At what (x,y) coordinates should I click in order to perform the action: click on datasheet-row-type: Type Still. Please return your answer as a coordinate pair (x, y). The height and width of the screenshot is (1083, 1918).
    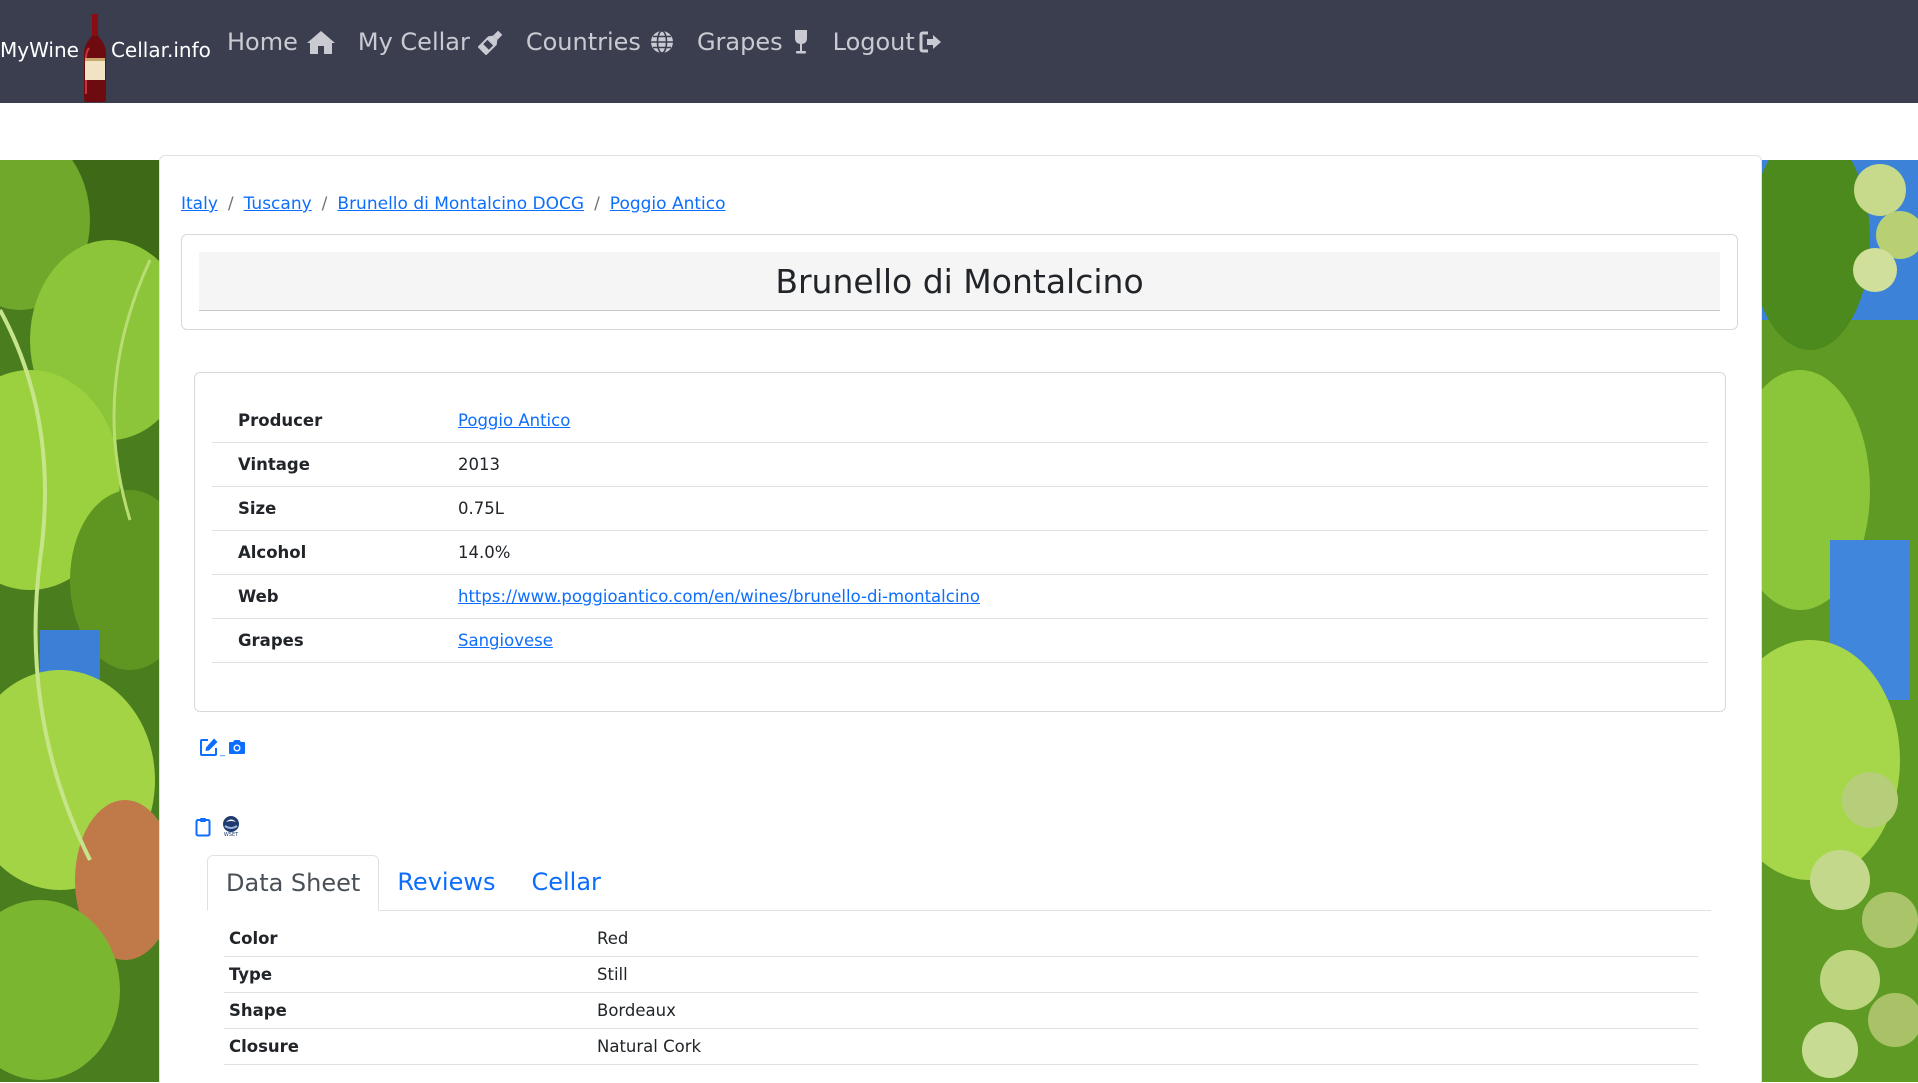
    Looking at the image, I should click on (961, 974).